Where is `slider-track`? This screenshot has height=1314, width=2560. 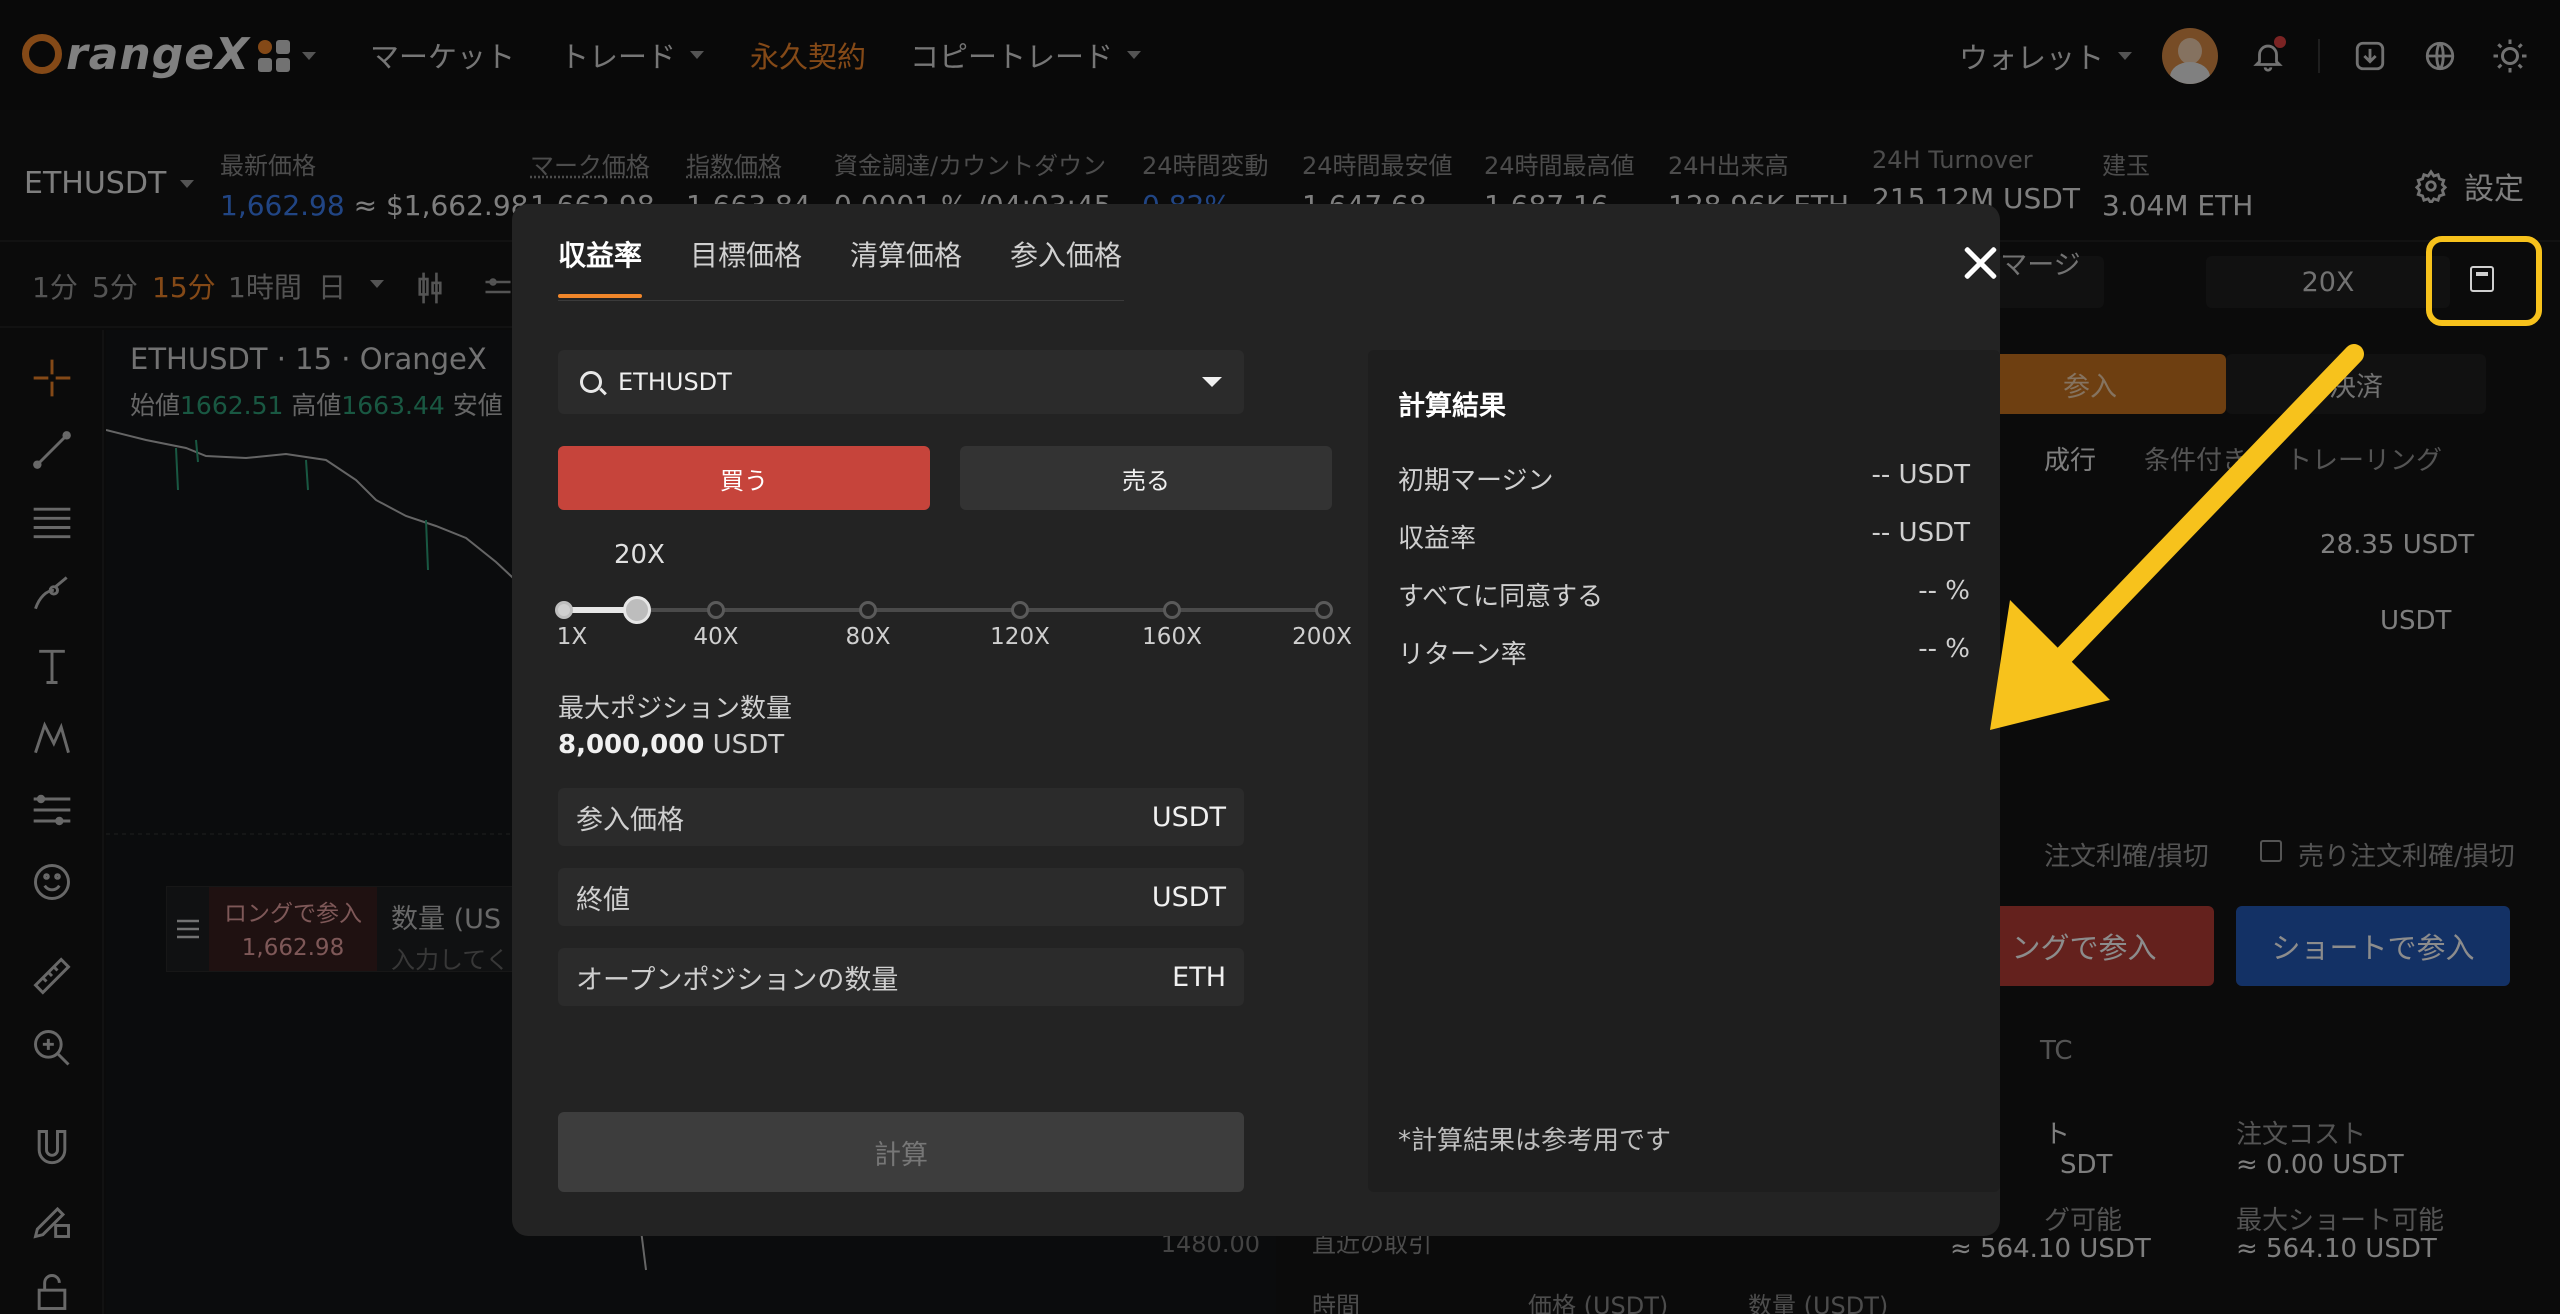 slider-track is located at coordinates (944, 610).